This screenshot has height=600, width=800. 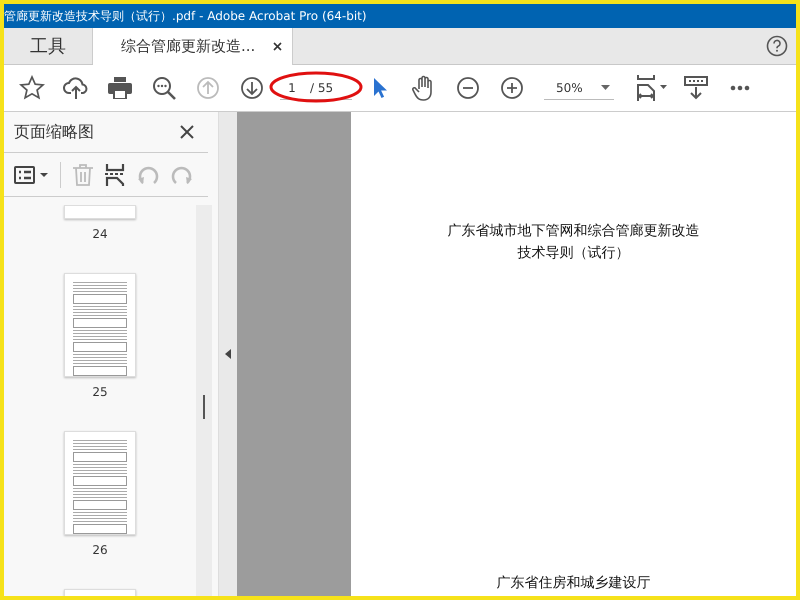 I want to click on zoom-in-icon, so click(x=512, y=88).